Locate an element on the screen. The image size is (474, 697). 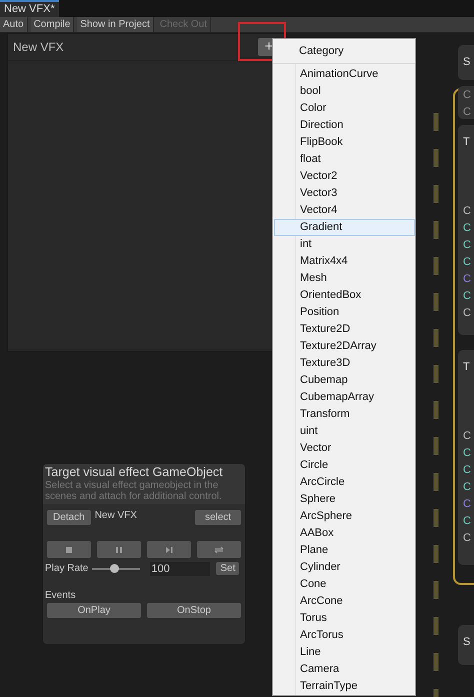
target-name: New VFX is located at coordinates (115, 516).